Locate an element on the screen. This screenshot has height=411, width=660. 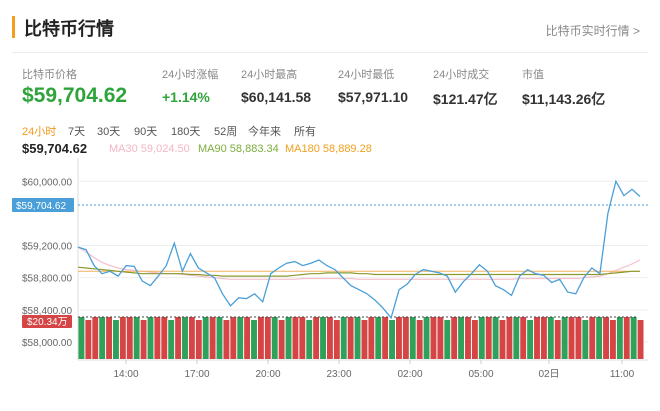
stat-high: 24小时最高 $60,141.58 is located at coordinates (276, 85).